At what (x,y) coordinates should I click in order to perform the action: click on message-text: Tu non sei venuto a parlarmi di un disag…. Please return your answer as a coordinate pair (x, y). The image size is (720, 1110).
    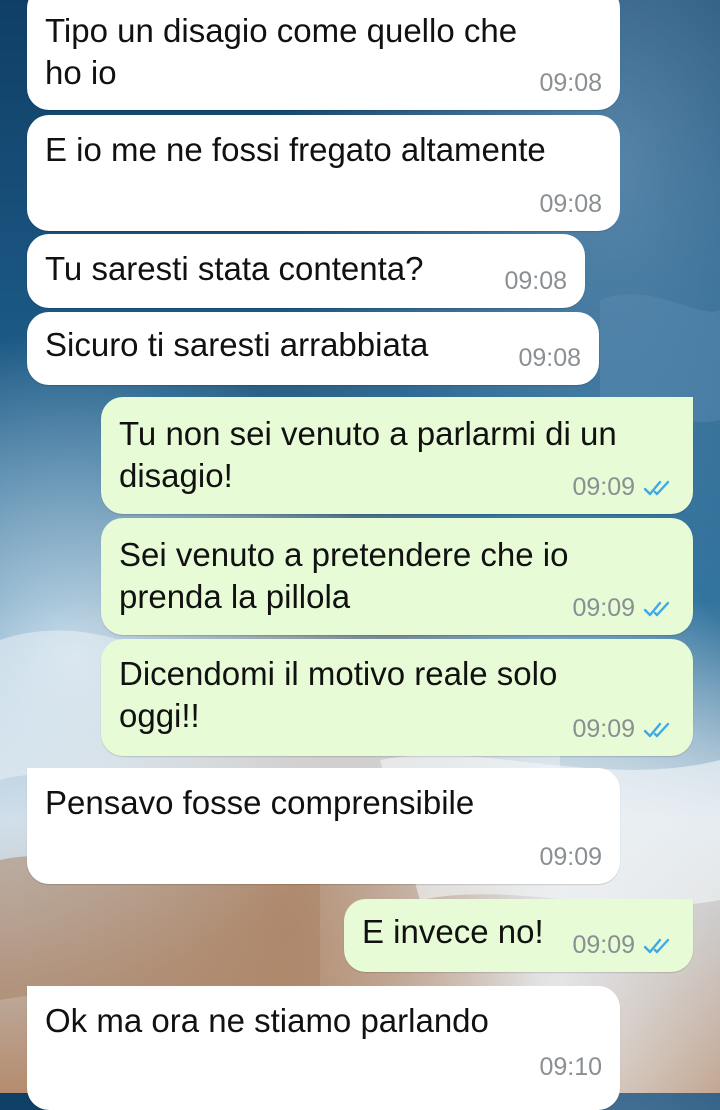
    Looking at the image, I should click on (368, 454).